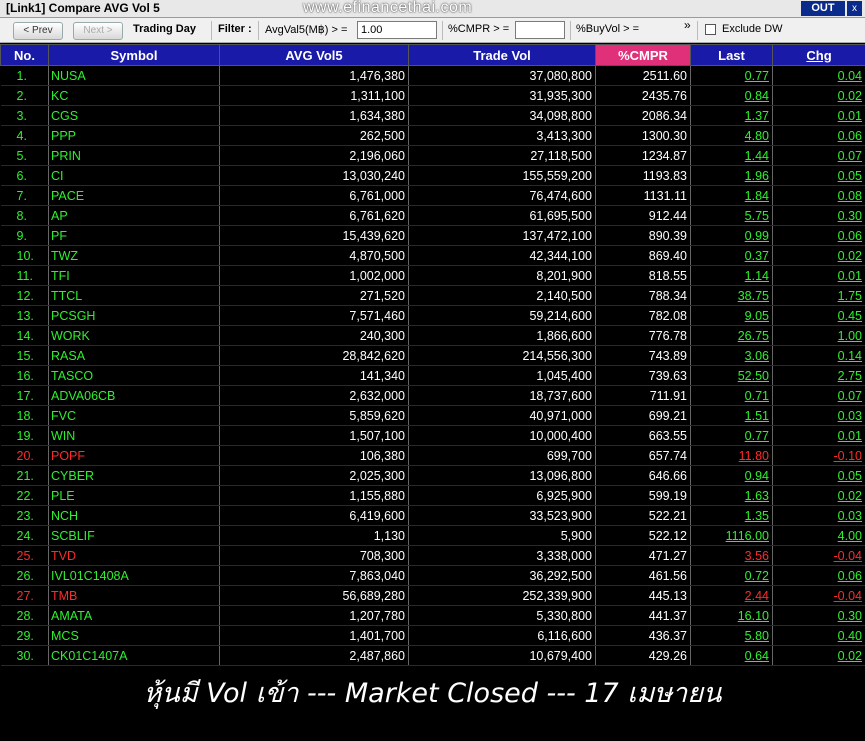 The image size is (865, 741). What do you see at coordinates (134, 295) in the screenshot?
I see `symbol-cell: TTCL` at bounding box center [134, 295].